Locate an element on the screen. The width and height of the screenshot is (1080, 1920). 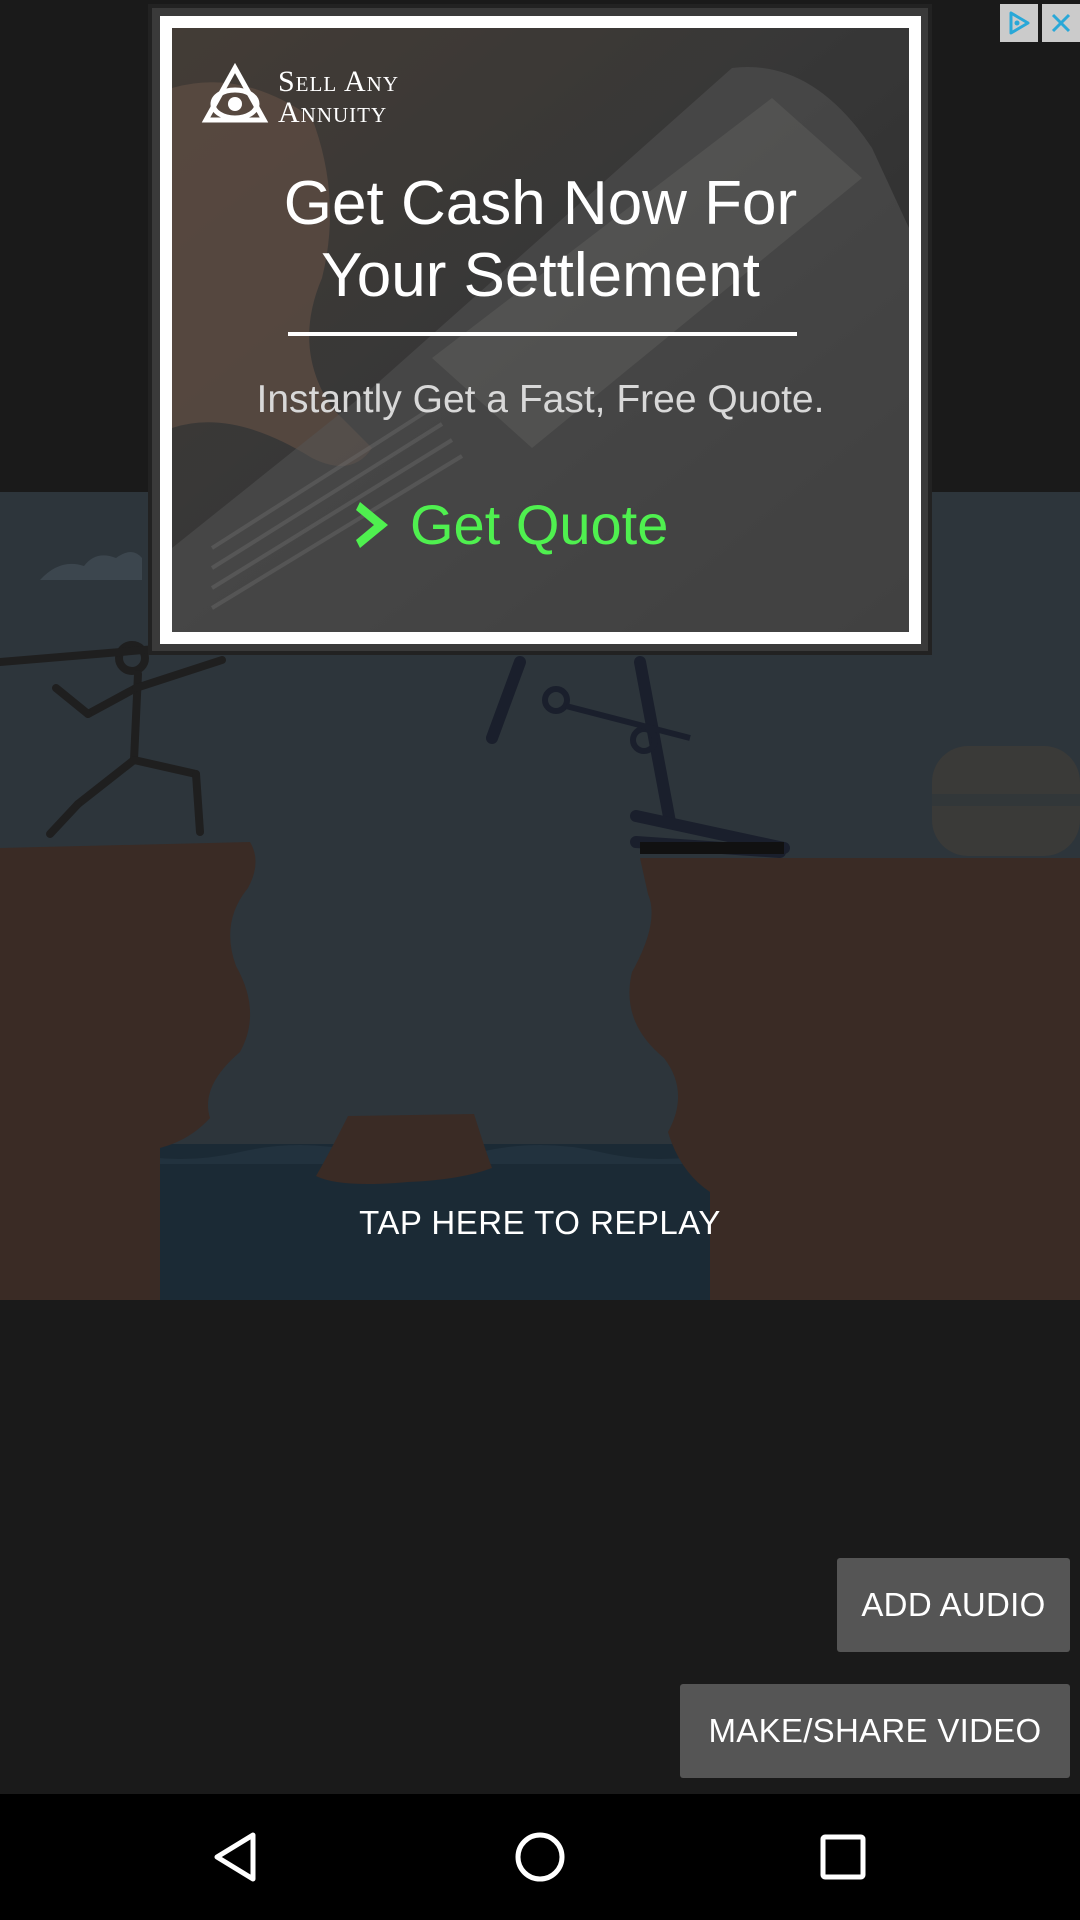
get-quote-label: Get Quote is located at coordinates (539, 524).